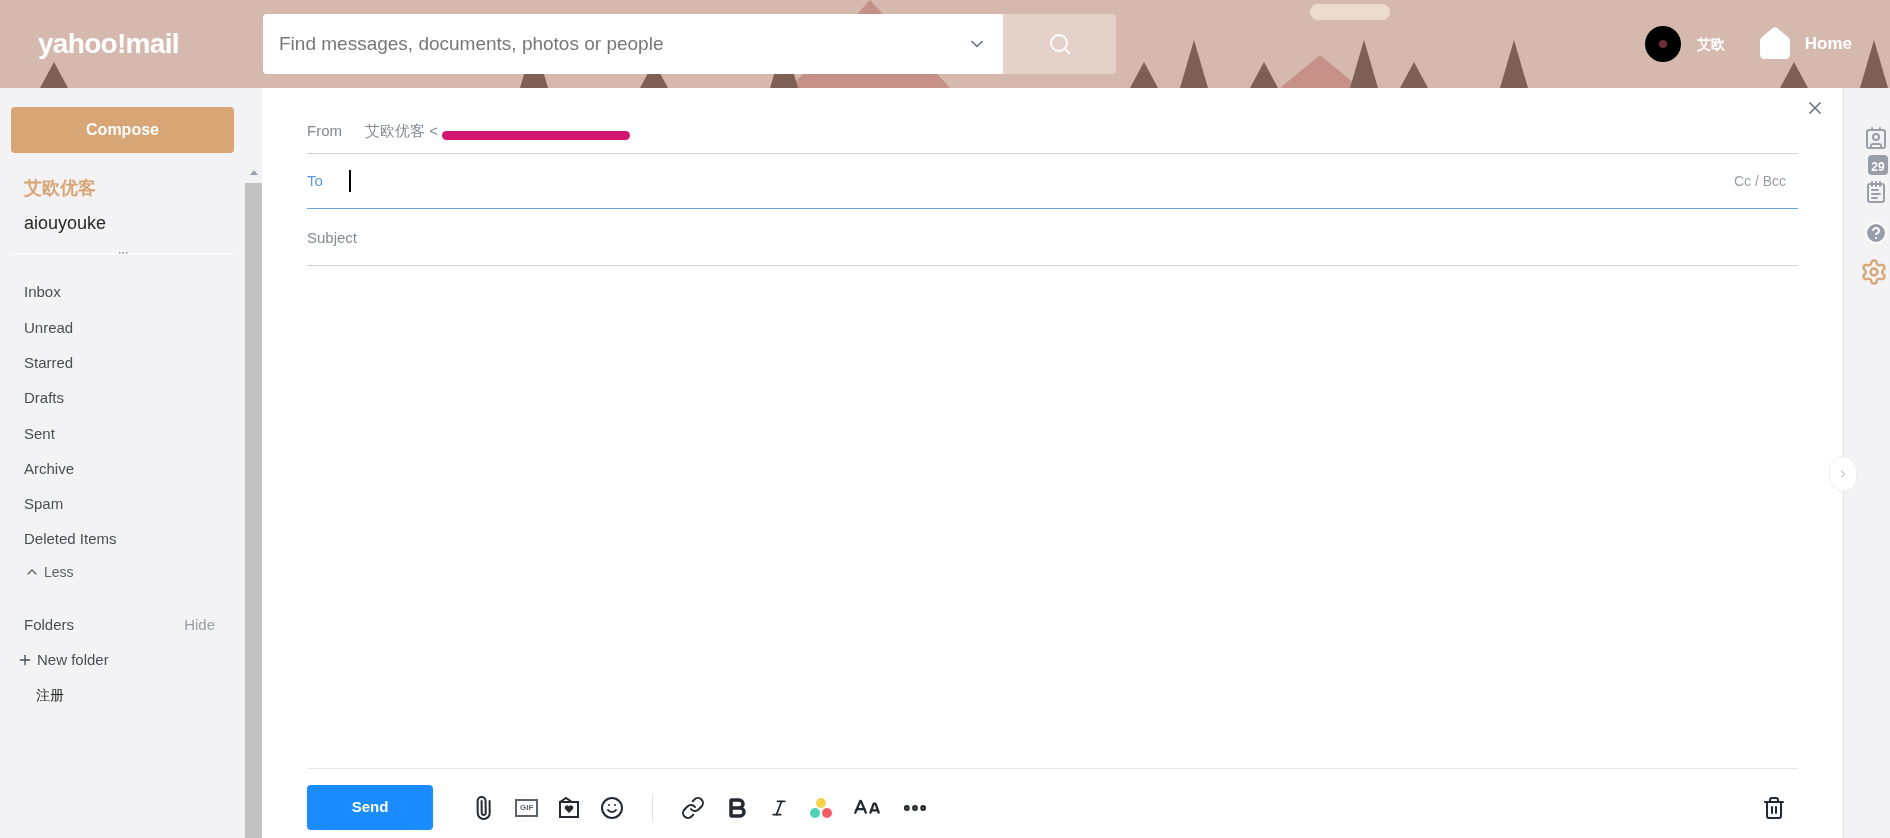 The height and width of the screenshot is (838, 1890). I want to click on help-icon, so click(1876, 233).